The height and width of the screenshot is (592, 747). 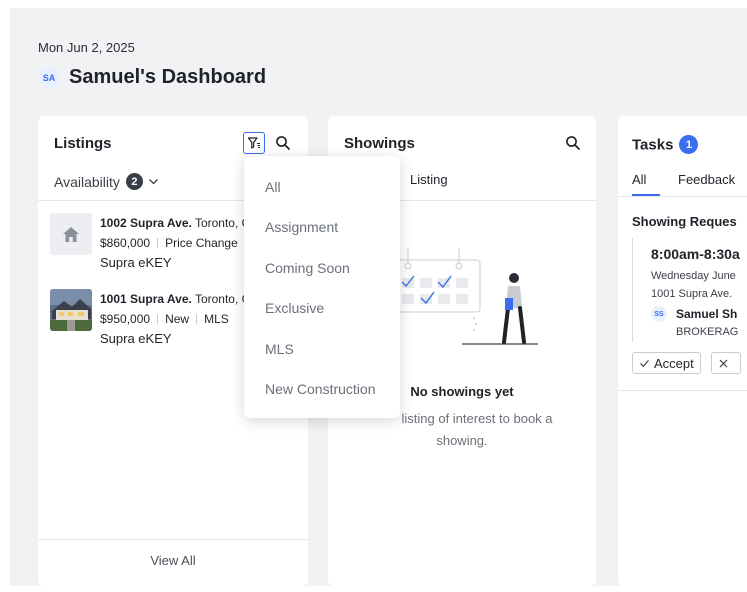 I want to click on avatar: SA, so click(x=49, y=77).